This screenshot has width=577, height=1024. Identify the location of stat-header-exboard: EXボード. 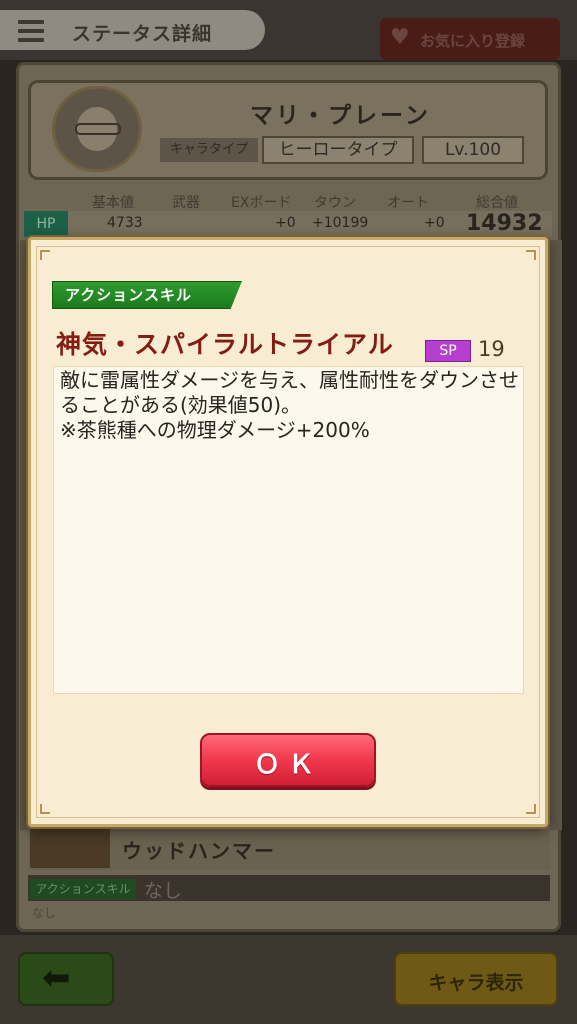
(261, 203).